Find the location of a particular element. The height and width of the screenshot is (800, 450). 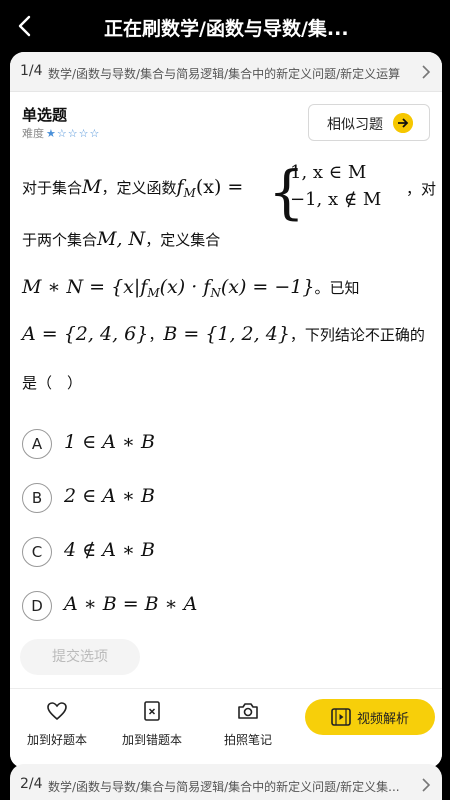

arrow-right-icon is located at coordinates (403, 123).